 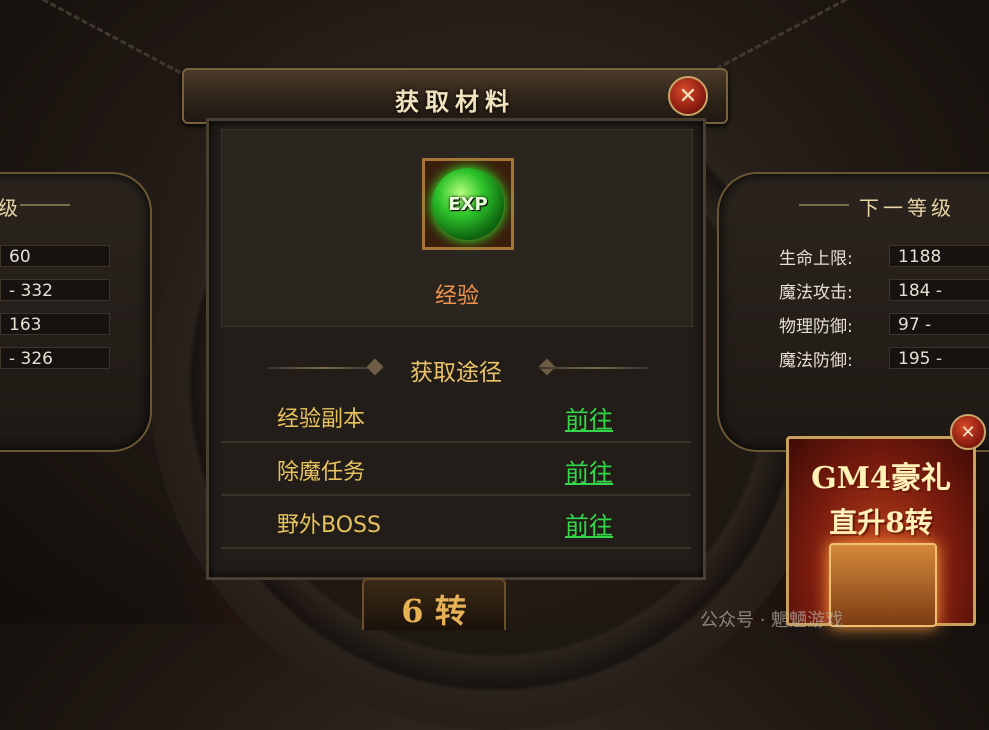 I want to click on current-level-panel: 级 60 - 332 163 - 326, so click(x=76, y=312).